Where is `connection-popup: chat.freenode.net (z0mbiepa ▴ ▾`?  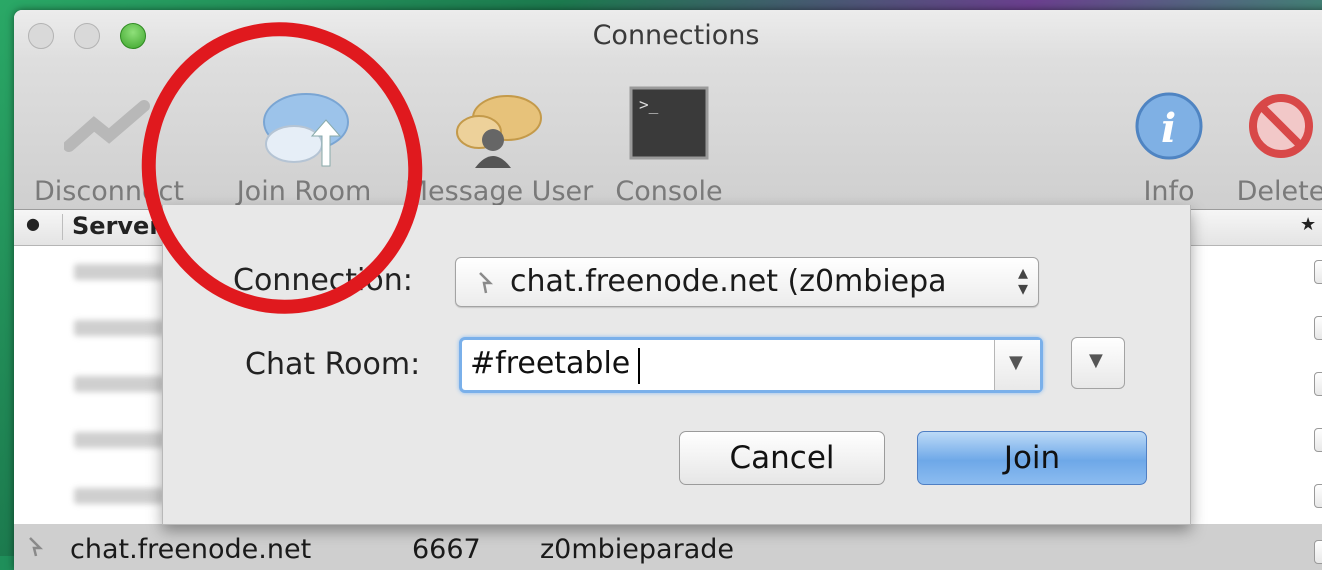
connection-popup: chat.freenode.net (z0mbiepa ▴ ▾ is located at coordinates (747, 282).